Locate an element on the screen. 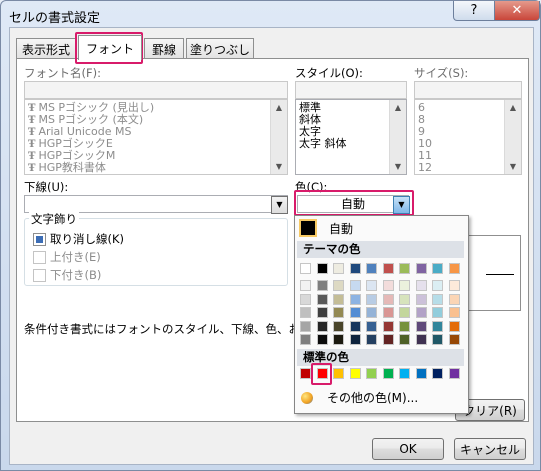  style-list-scrollbar: ▲ ▼ is located at coordinates (397, 137).